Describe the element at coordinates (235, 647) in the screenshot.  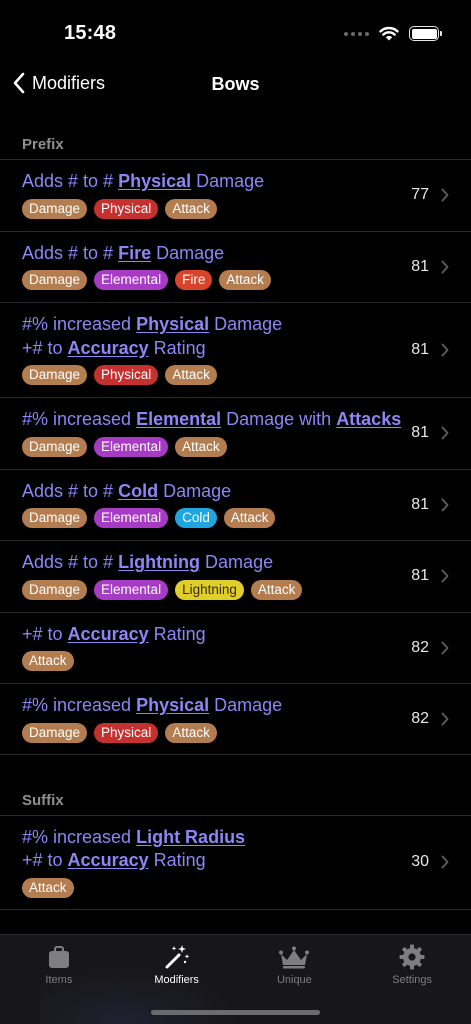
I see `list-item: +# to Accuracy Rating Attack 82` at that location.